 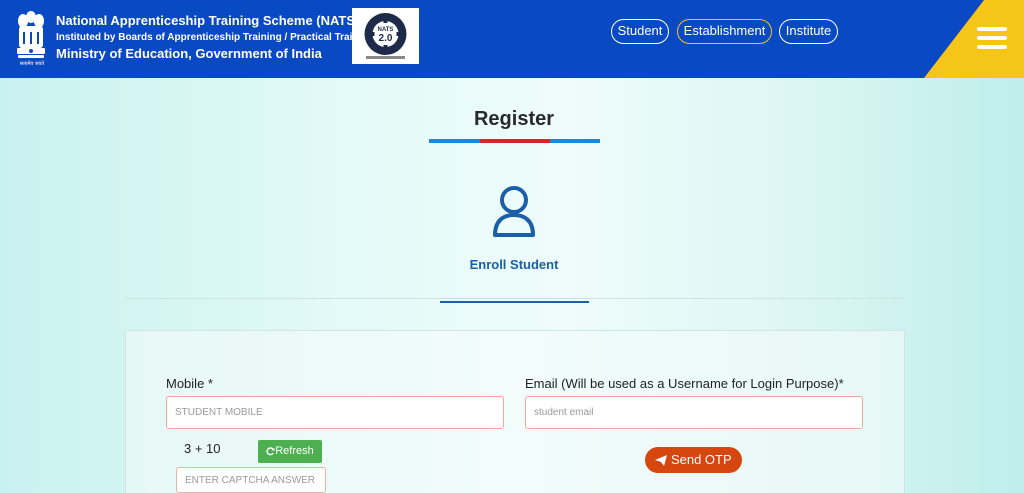 What do you see at coordinates (515, 141) in the screenshot?
I see `title-underline-center` at bounding box center [515, 141].